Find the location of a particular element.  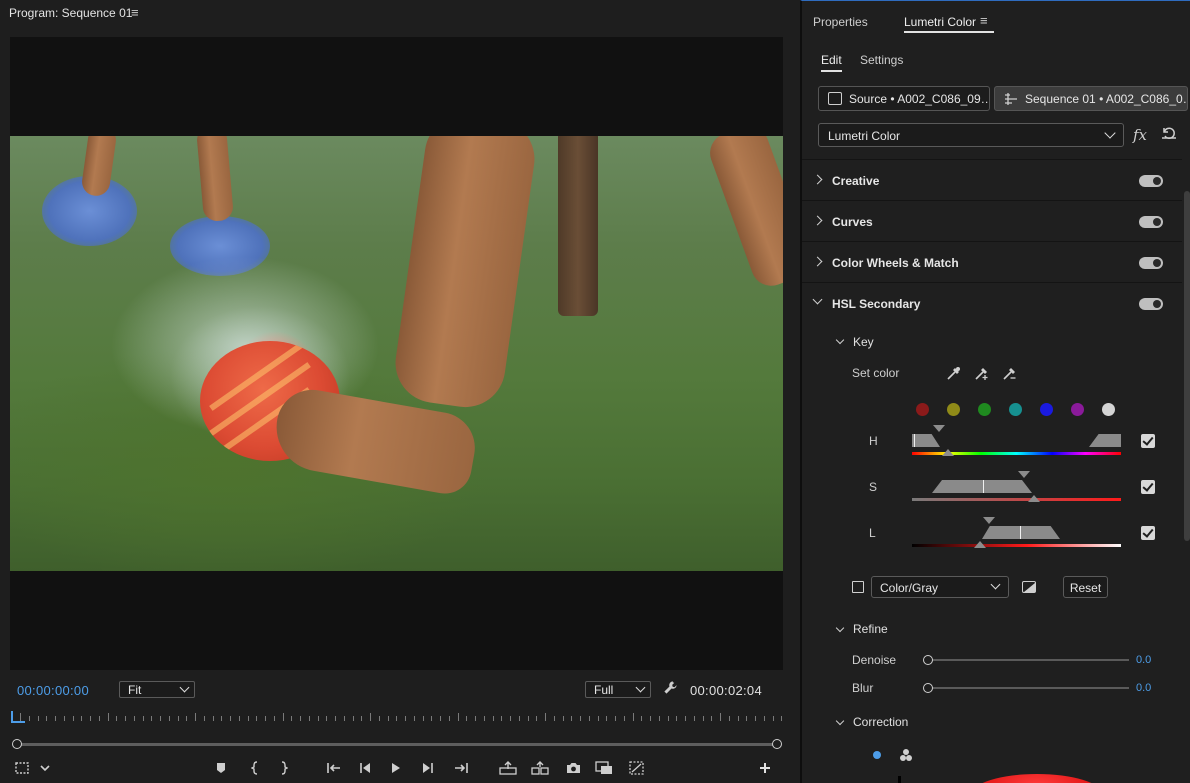

zoom-scrollbar is located at coordinates (397, 744).